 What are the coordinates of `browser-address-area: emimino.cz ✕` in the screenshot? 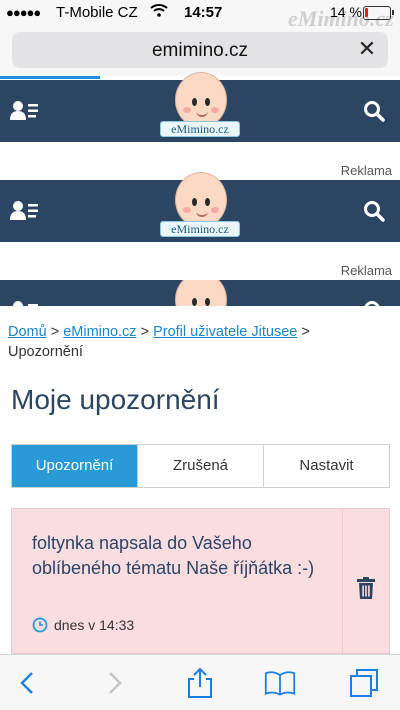 It's located at (200, 51).